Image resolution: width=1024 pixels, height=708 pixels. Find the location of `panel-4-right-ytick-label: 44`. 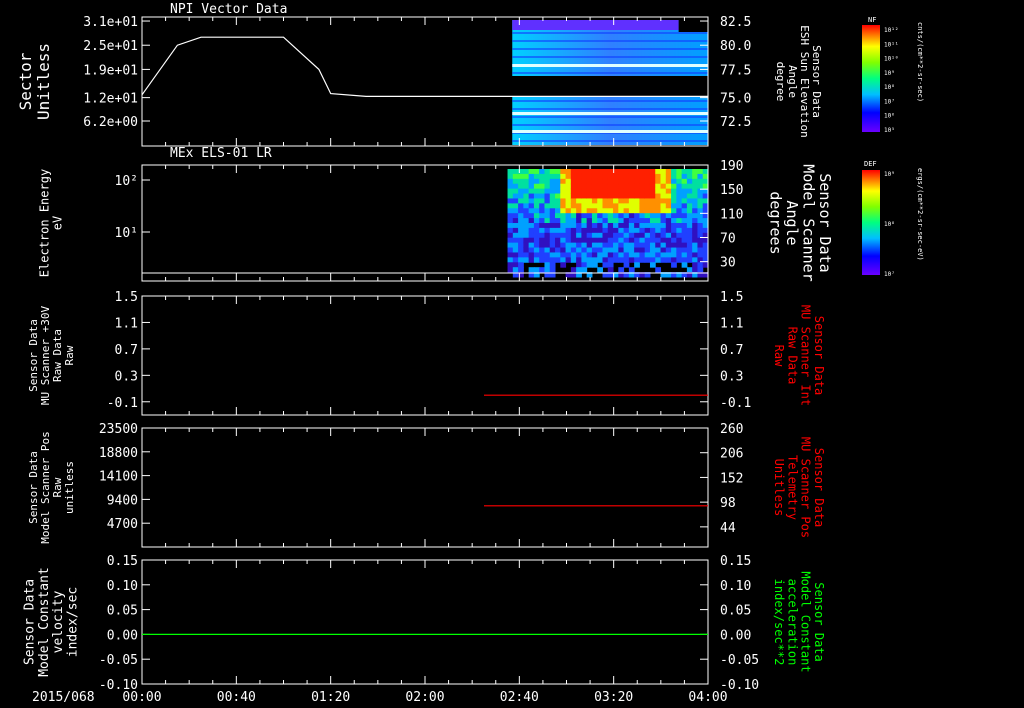

panel-4-right-ytick-label: 44 is located at coordinates (728, 528).